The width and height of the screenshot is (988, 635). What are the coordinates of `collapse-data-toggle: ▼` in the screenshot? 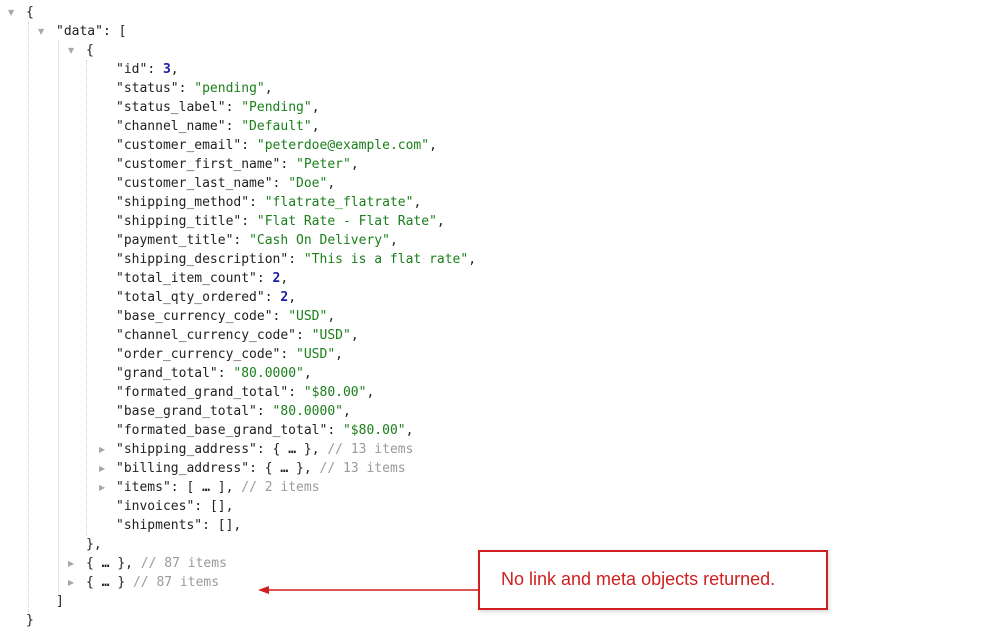 It's located at (43, 31).